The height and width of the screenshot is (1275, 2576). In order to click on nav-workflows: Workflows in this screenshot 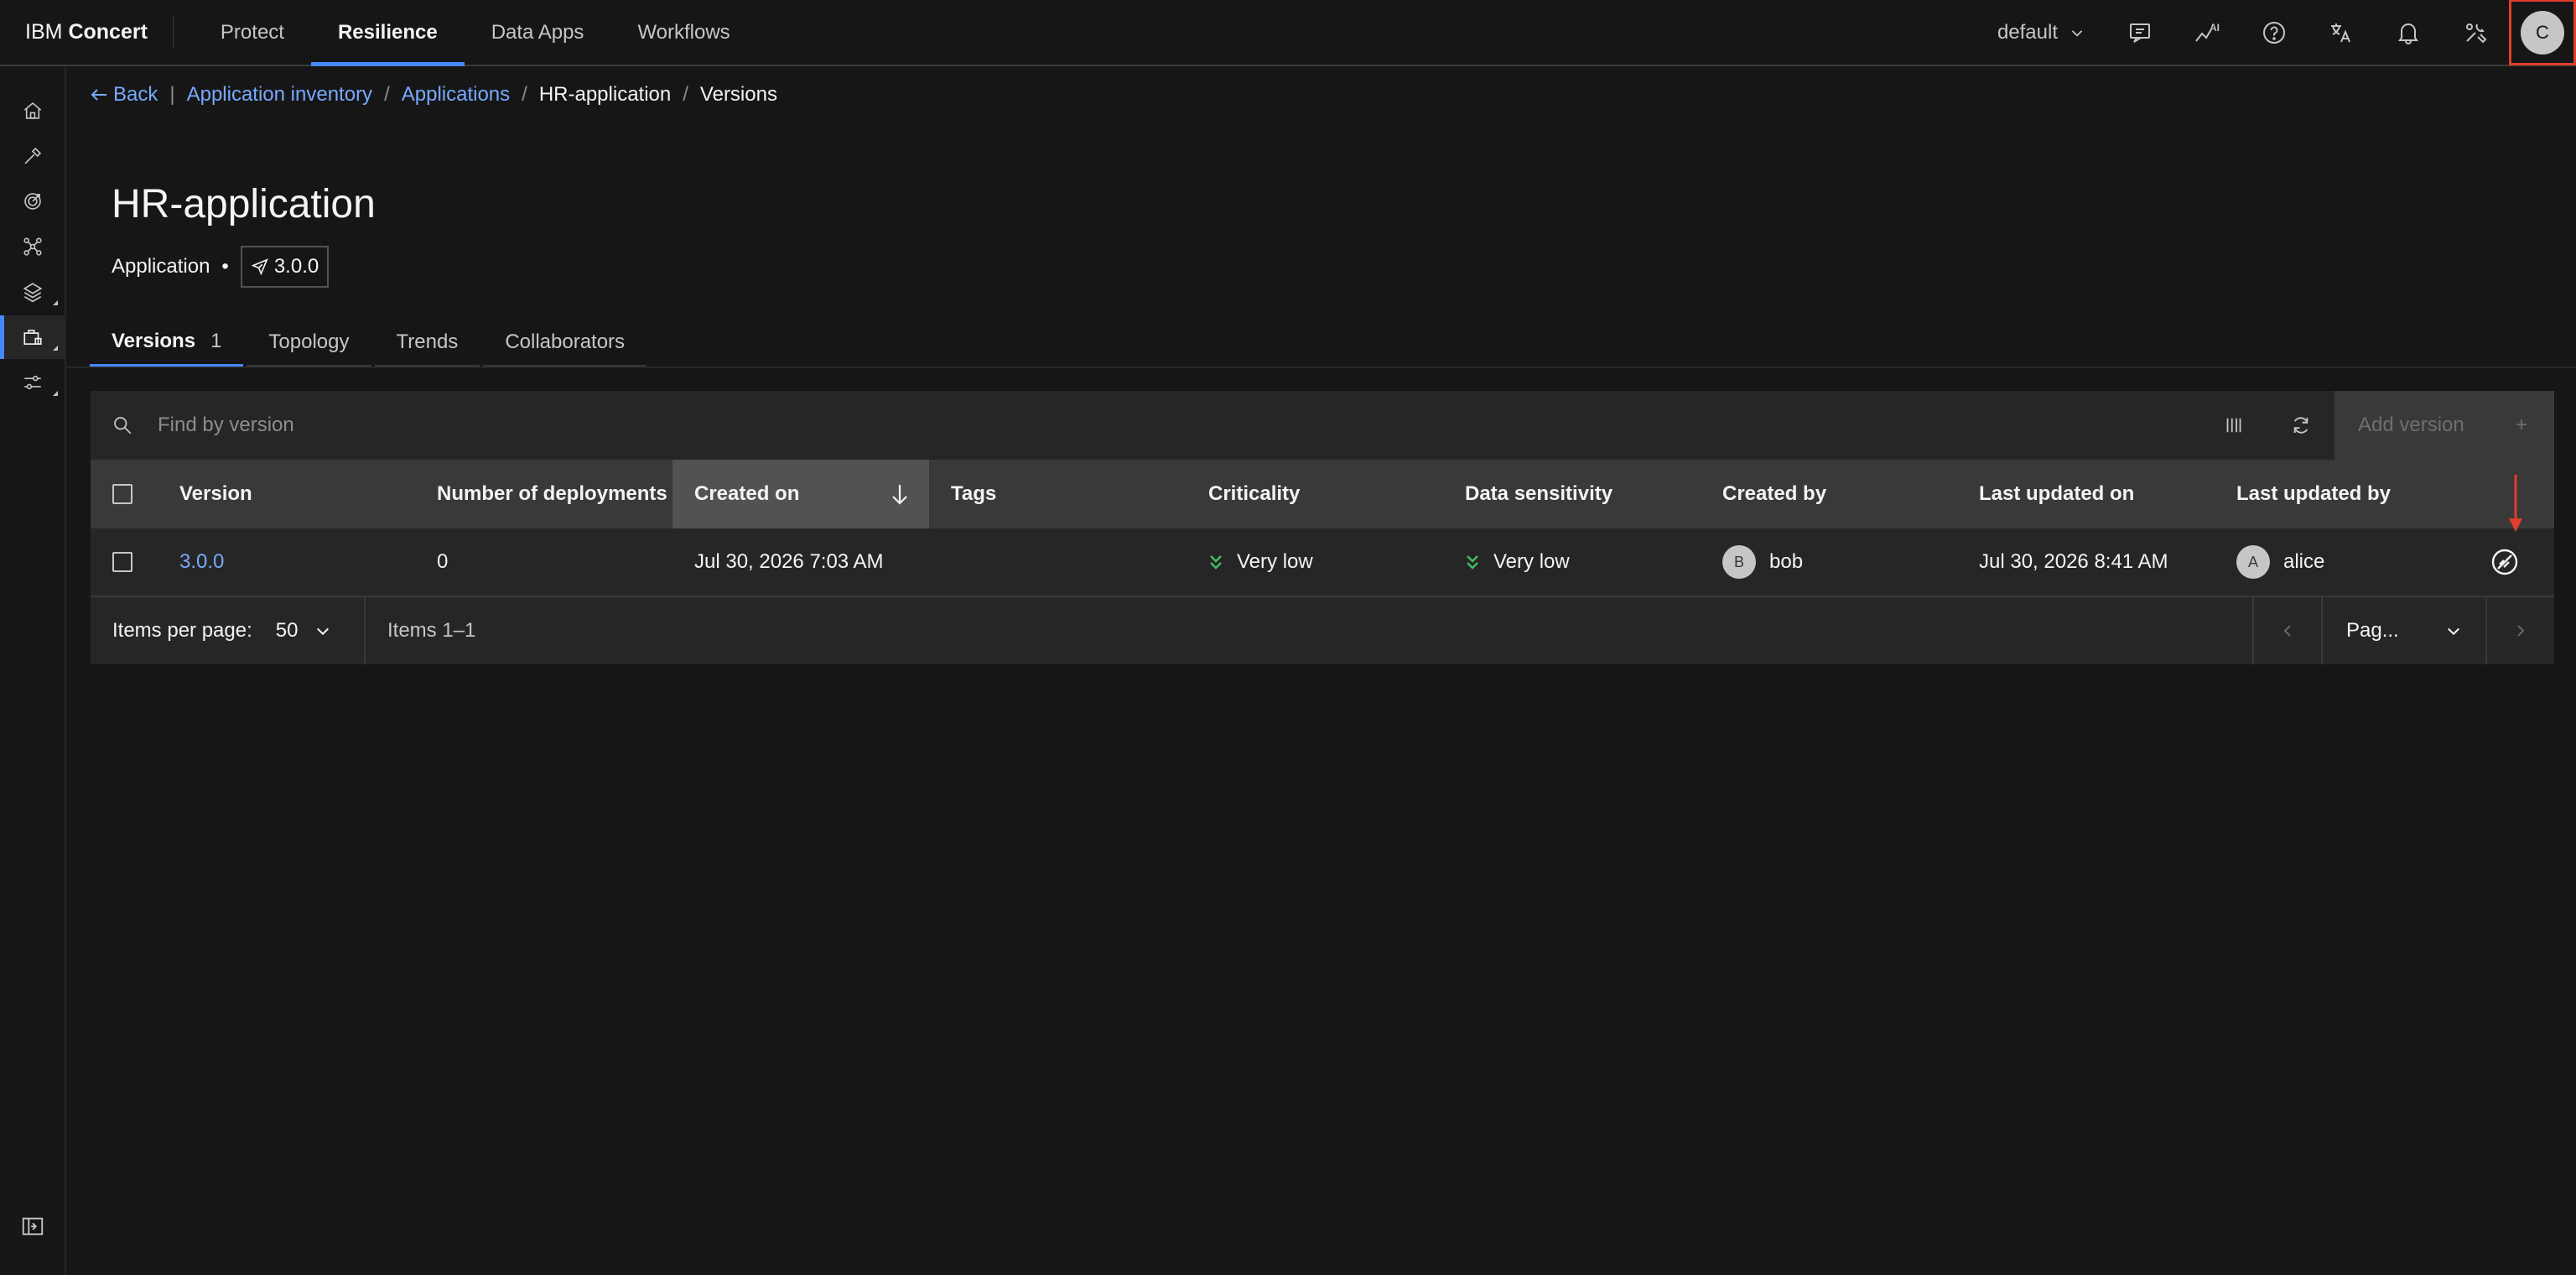, I will do `click(683, 32)`.